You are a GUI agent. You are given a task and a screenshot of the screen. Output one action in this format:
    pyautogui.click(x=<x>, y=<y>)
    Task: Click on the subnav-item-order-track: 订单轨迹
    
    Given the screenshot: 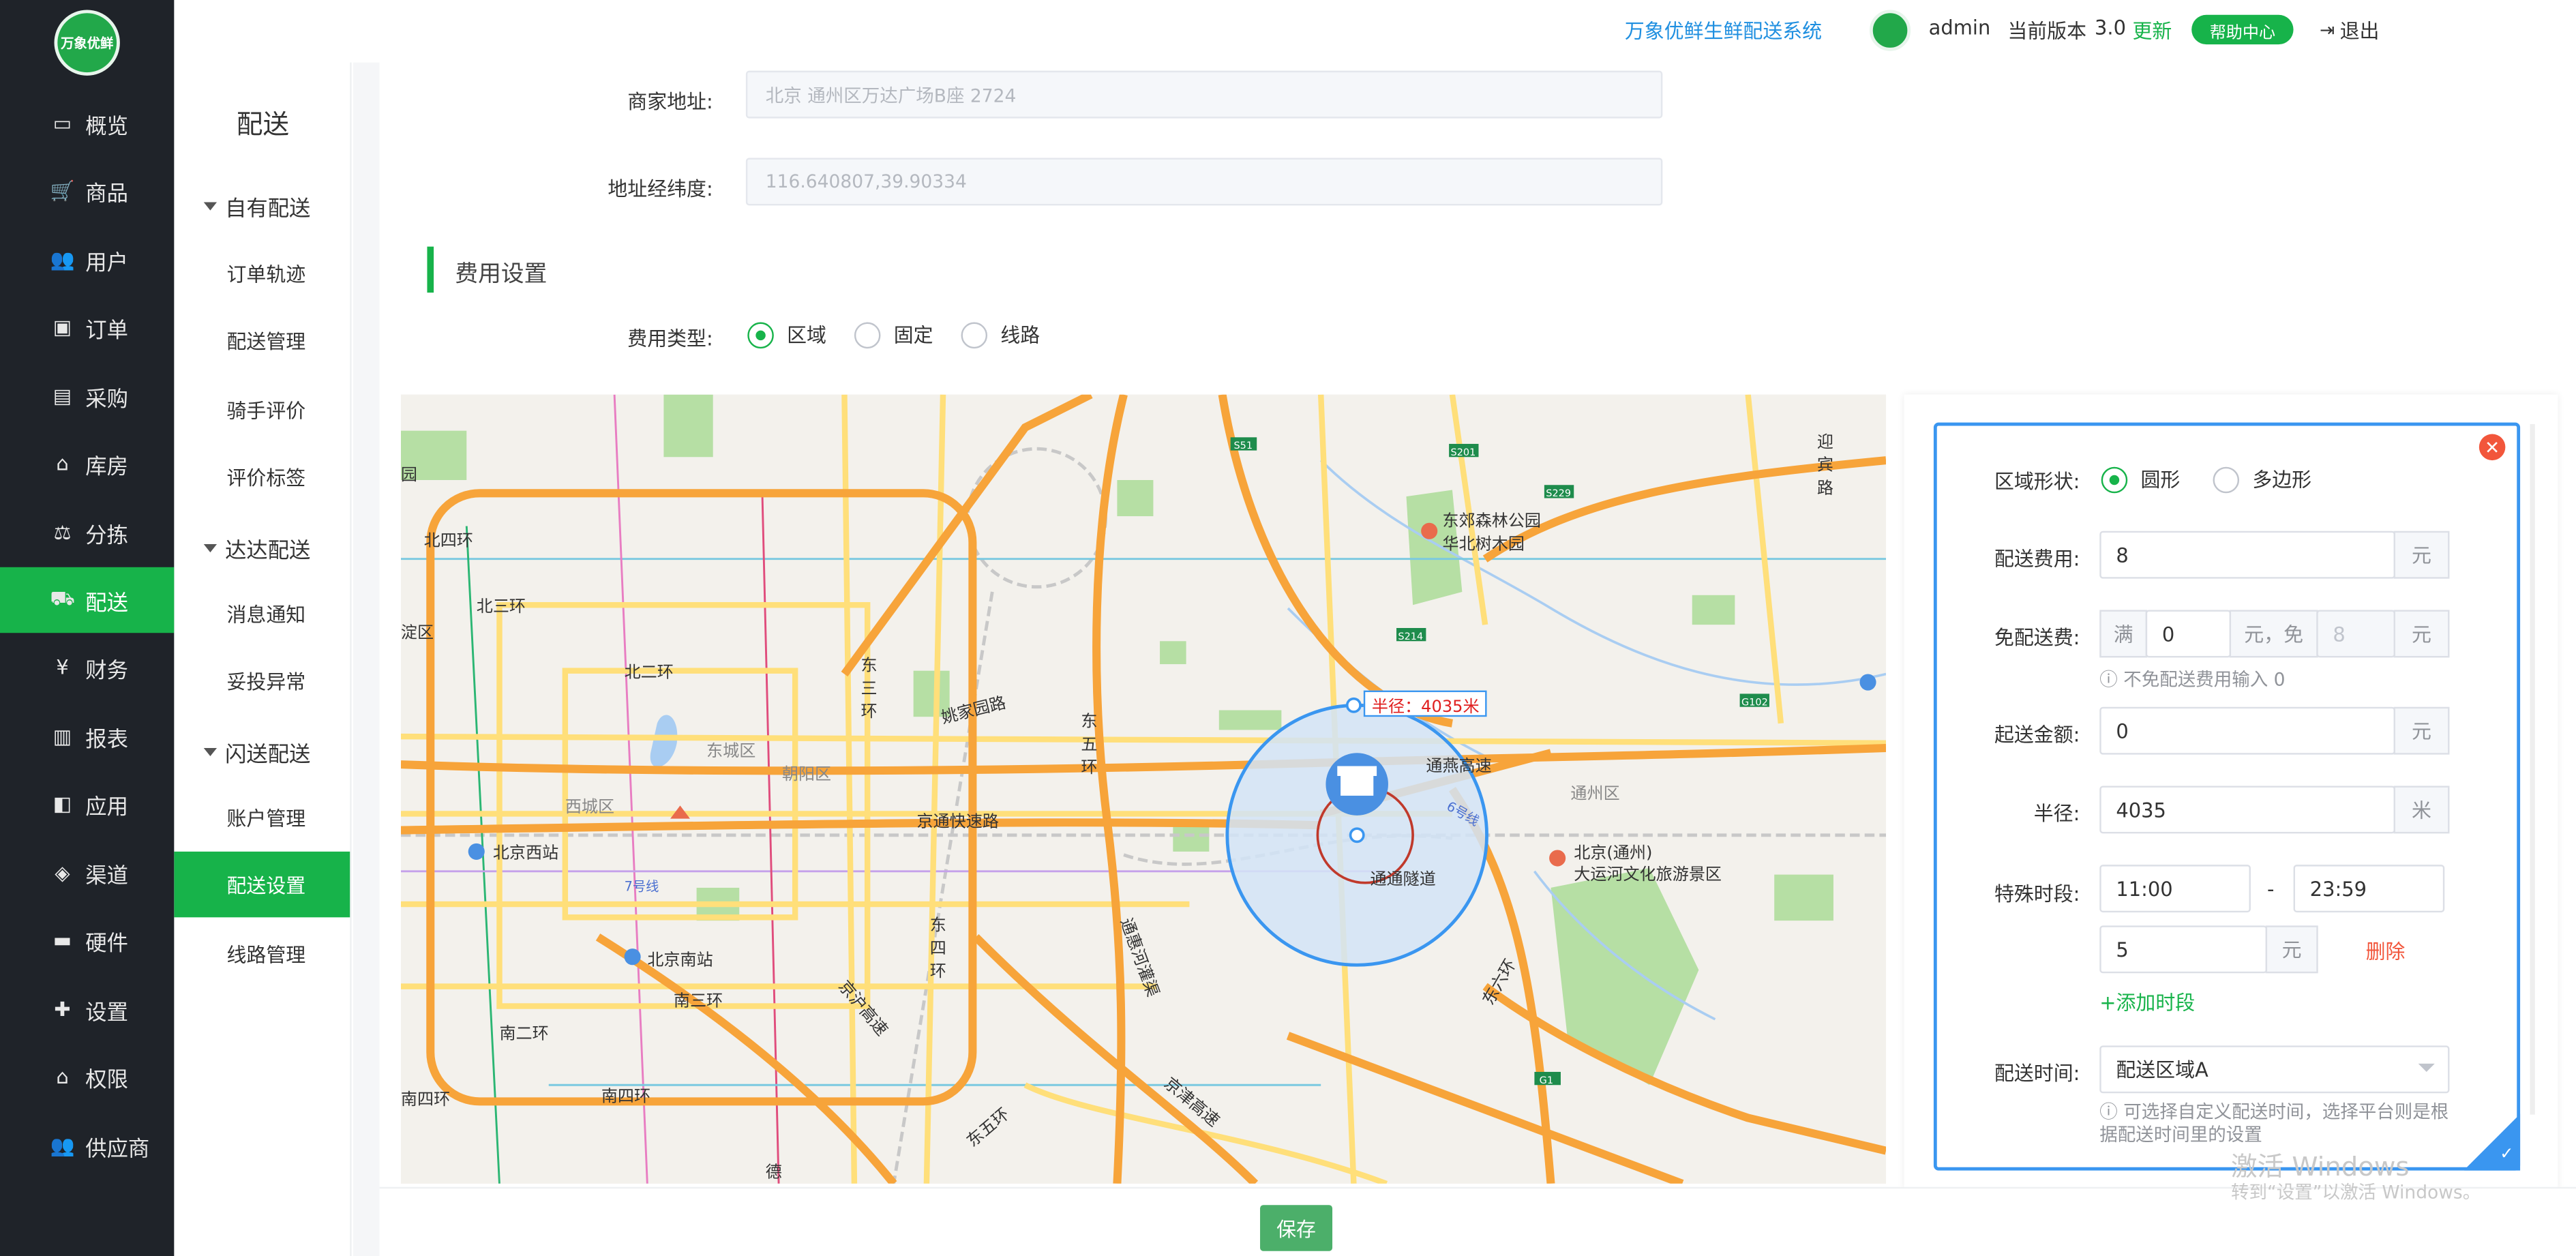 What is the action you would take?
    pyautogui.click(x=262, y=272)
    